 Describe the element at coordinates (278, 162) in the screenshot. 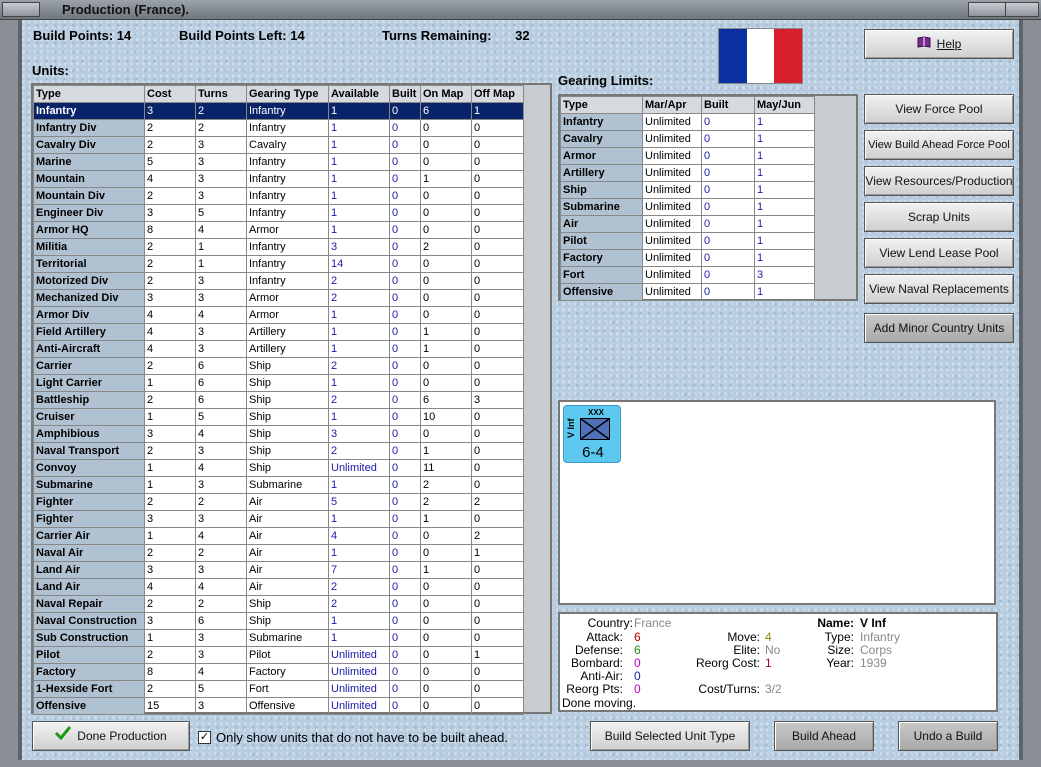

I see `unit-row: Marine 5 3 Infantry 1 0 0 0` at that location.